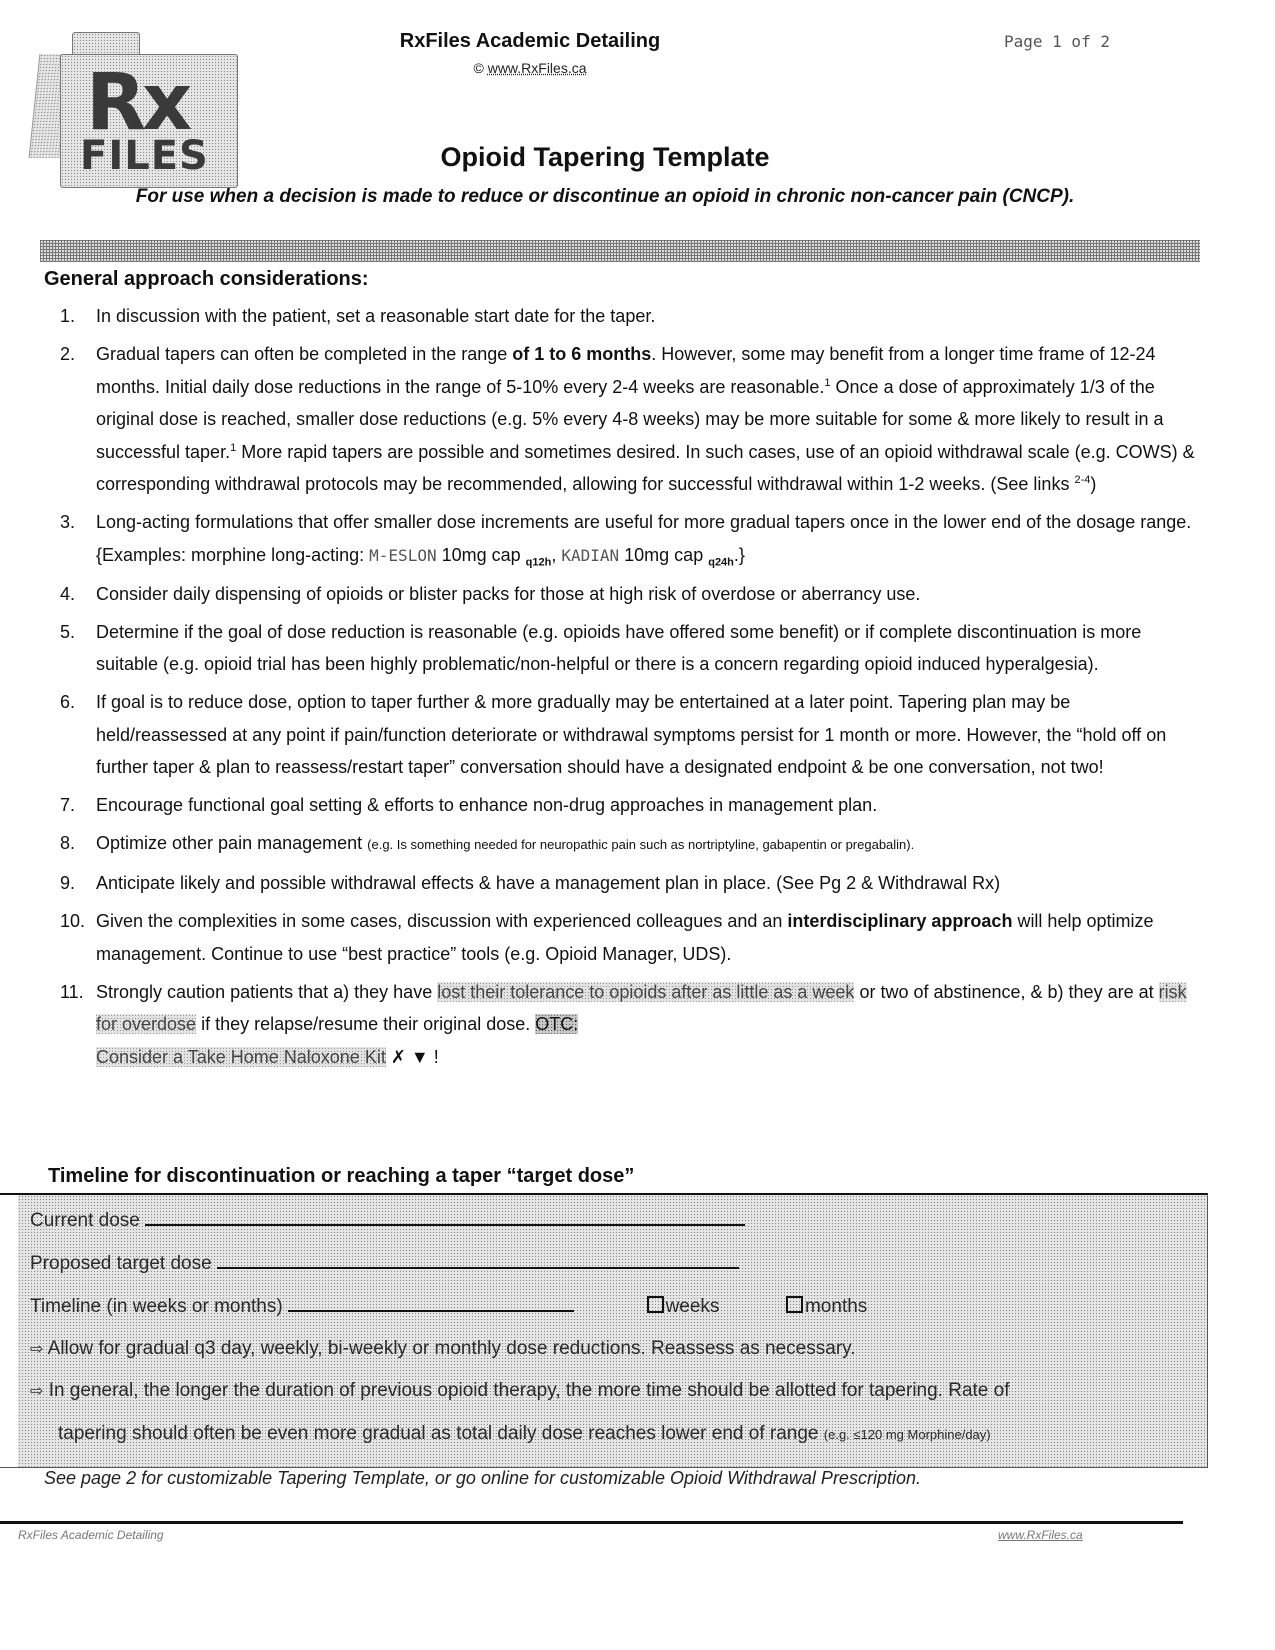 Image resolution: width=1275 pixels, height=1650 pixels. What do you see at coordinates (403, 555) in the screenshot?
I see `brand-name: M-ESLON` at bounding box center [403, 555].